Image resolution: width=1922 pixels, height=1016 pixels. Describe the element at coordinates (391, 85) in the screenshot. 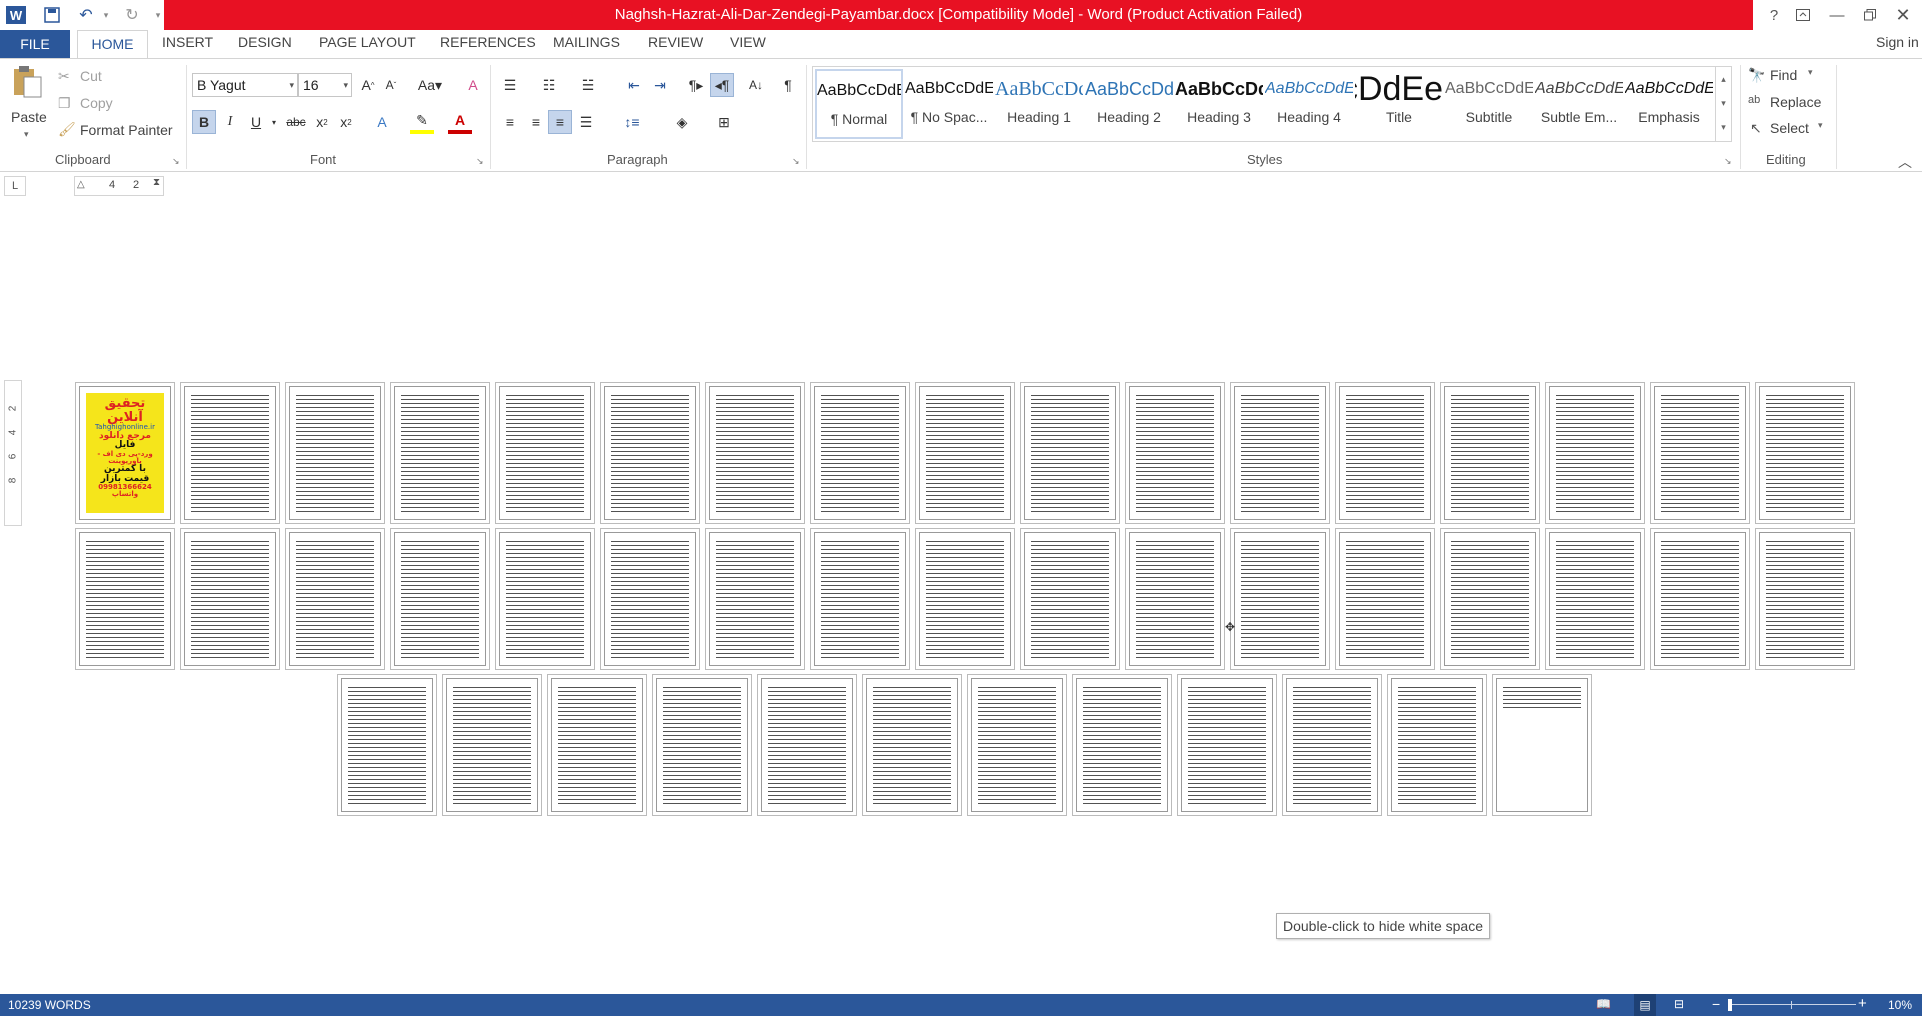

I see `shrink-font-icon: Aˇ` at that location.